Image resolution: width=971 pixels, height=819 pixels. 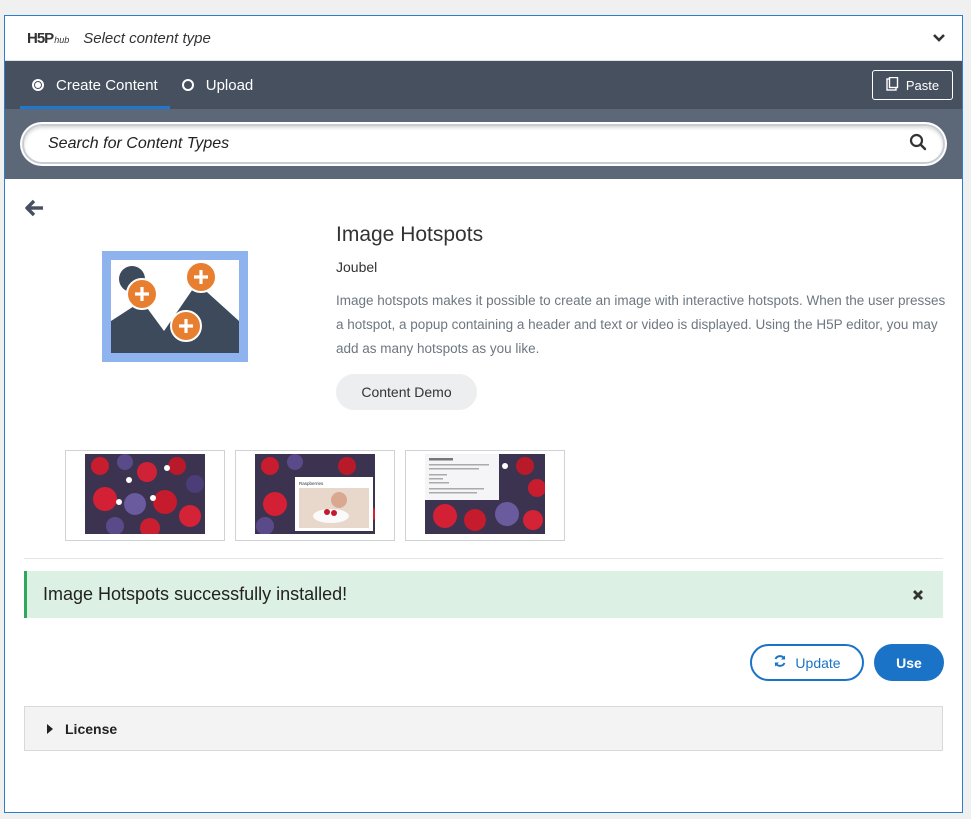 What do you see at coordinates (62, 39) in the screenshot?
I see `logo-suffix: hub` at bounding box center [62, 39].